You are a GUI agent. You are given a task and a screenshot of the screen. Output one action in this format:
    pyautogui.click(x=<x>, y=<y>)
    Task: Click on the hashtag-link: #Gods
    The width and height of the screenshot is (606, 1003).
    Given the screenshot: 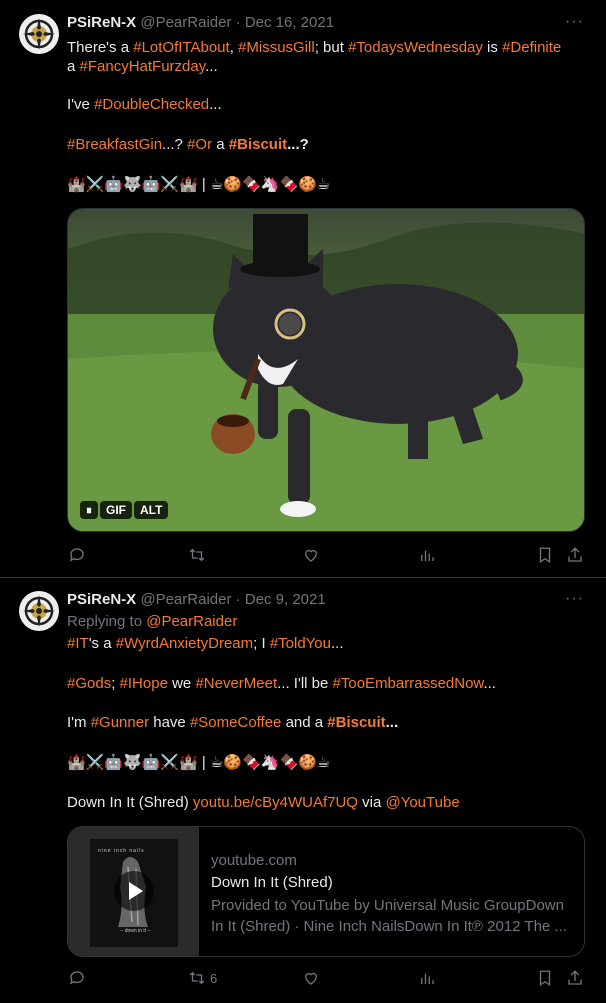 What is the action you would take?
    pyautogui.click(x=89, y=683)
    